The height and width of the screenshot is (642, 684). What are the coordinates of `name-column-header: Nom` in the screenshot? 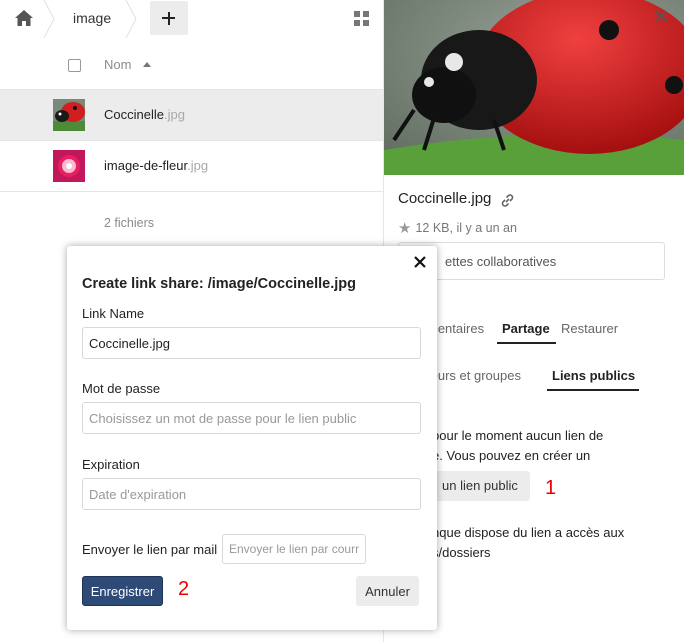 It's located at (117, 64).